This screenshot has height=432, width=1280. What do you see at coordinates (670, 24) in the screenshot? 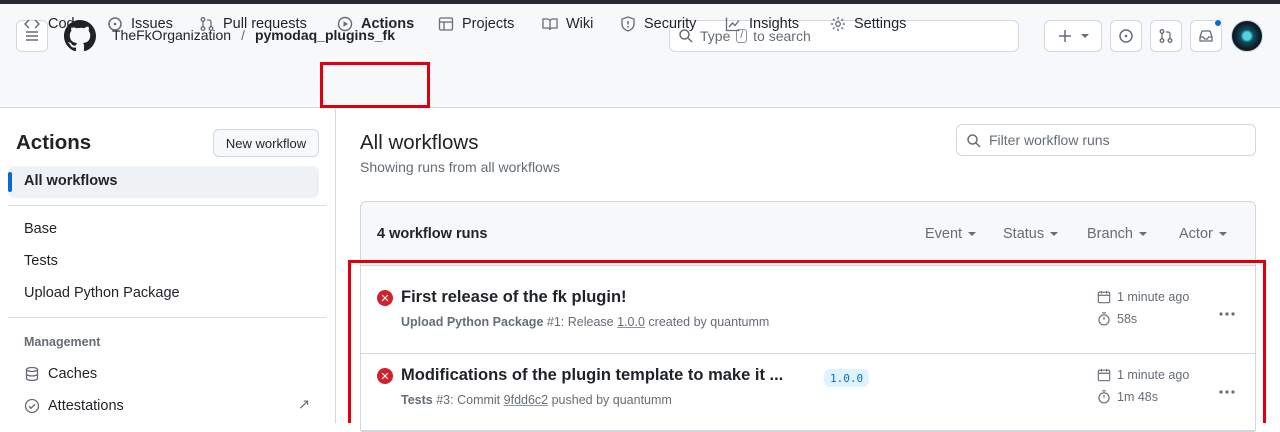
I see `tab-security-label: Security` at bounding box center [670, 24].